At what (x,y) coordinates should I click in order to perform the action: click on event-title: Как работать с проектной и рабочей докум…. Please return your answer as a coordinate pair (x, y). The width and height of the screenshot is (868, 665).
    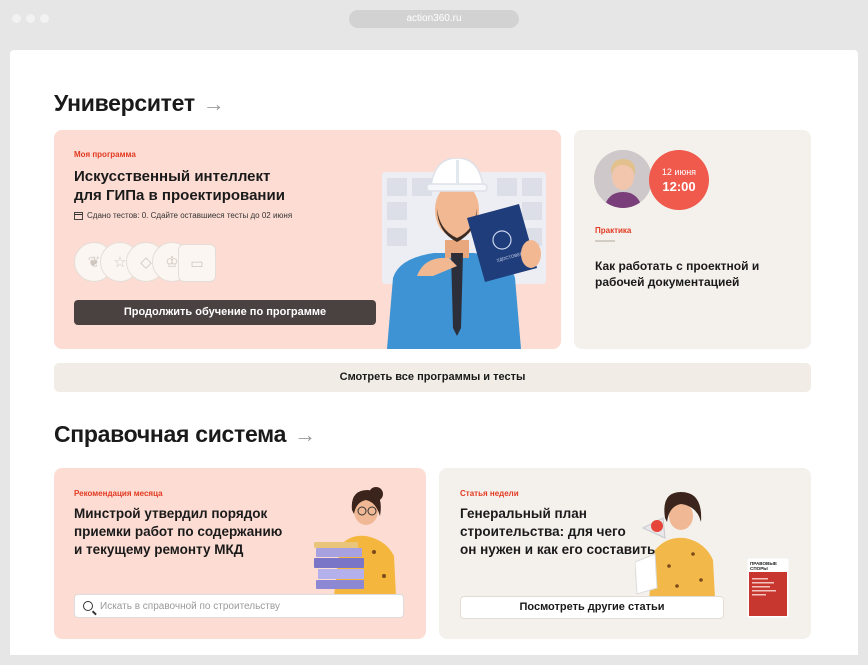
    Looking at the image, I should click on (677, 274).